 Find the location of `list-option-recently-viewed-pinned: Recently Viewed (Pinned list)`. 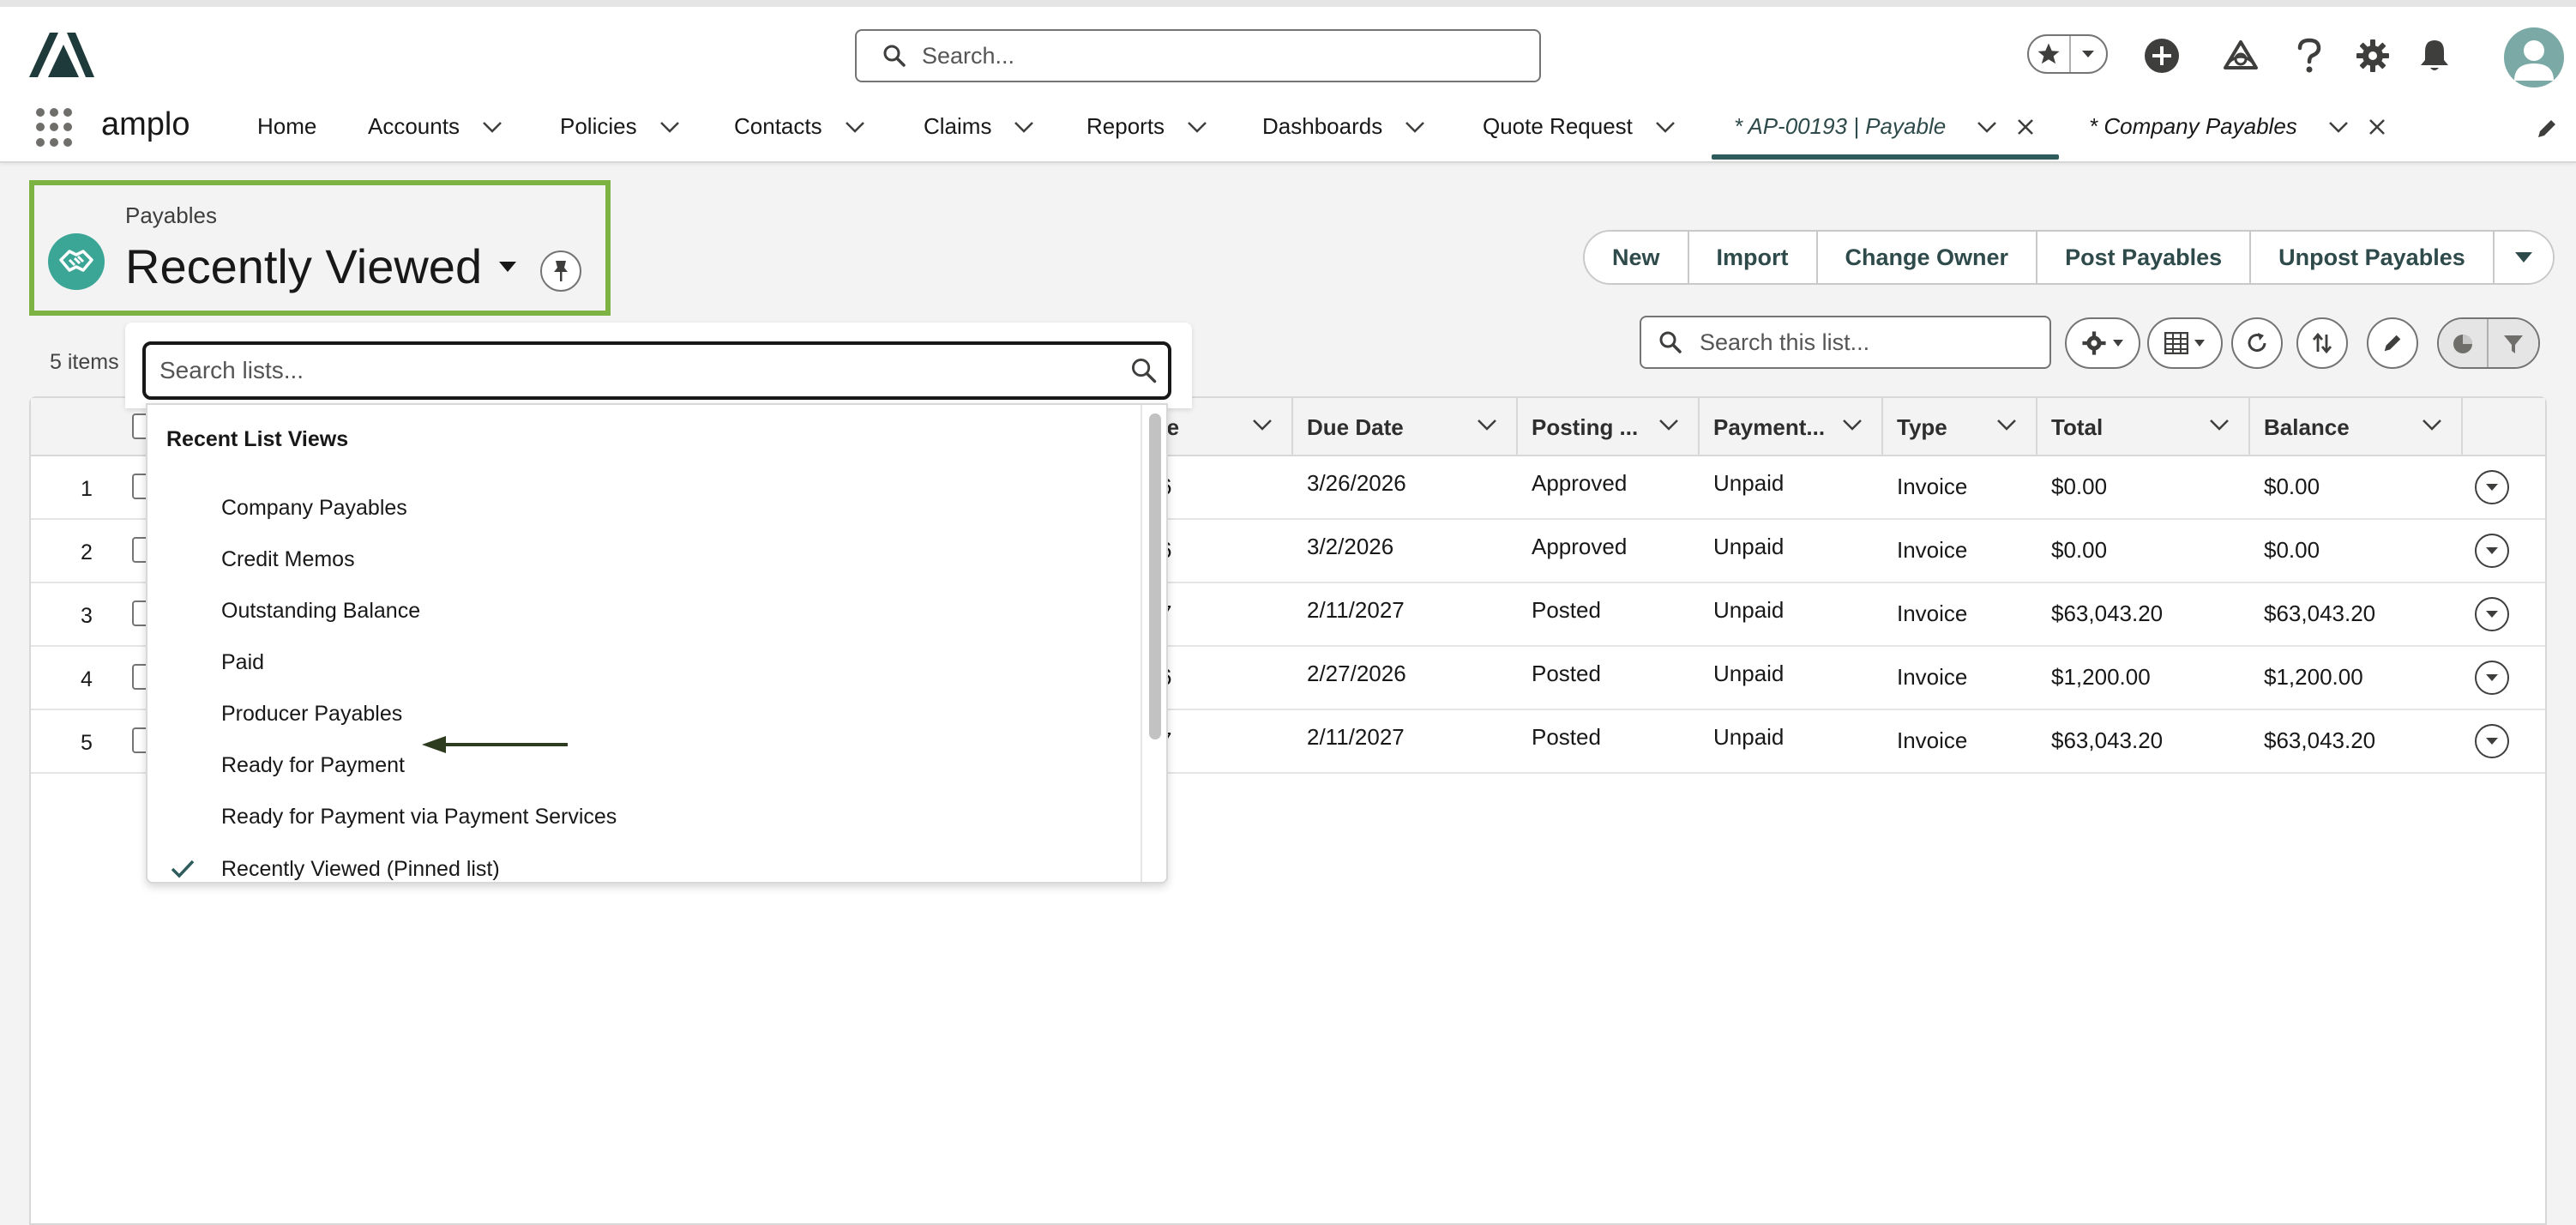

list-option-recently-viewed-pinned: Recently Viewed (Pinned list) is located at coordinates (640, 863).